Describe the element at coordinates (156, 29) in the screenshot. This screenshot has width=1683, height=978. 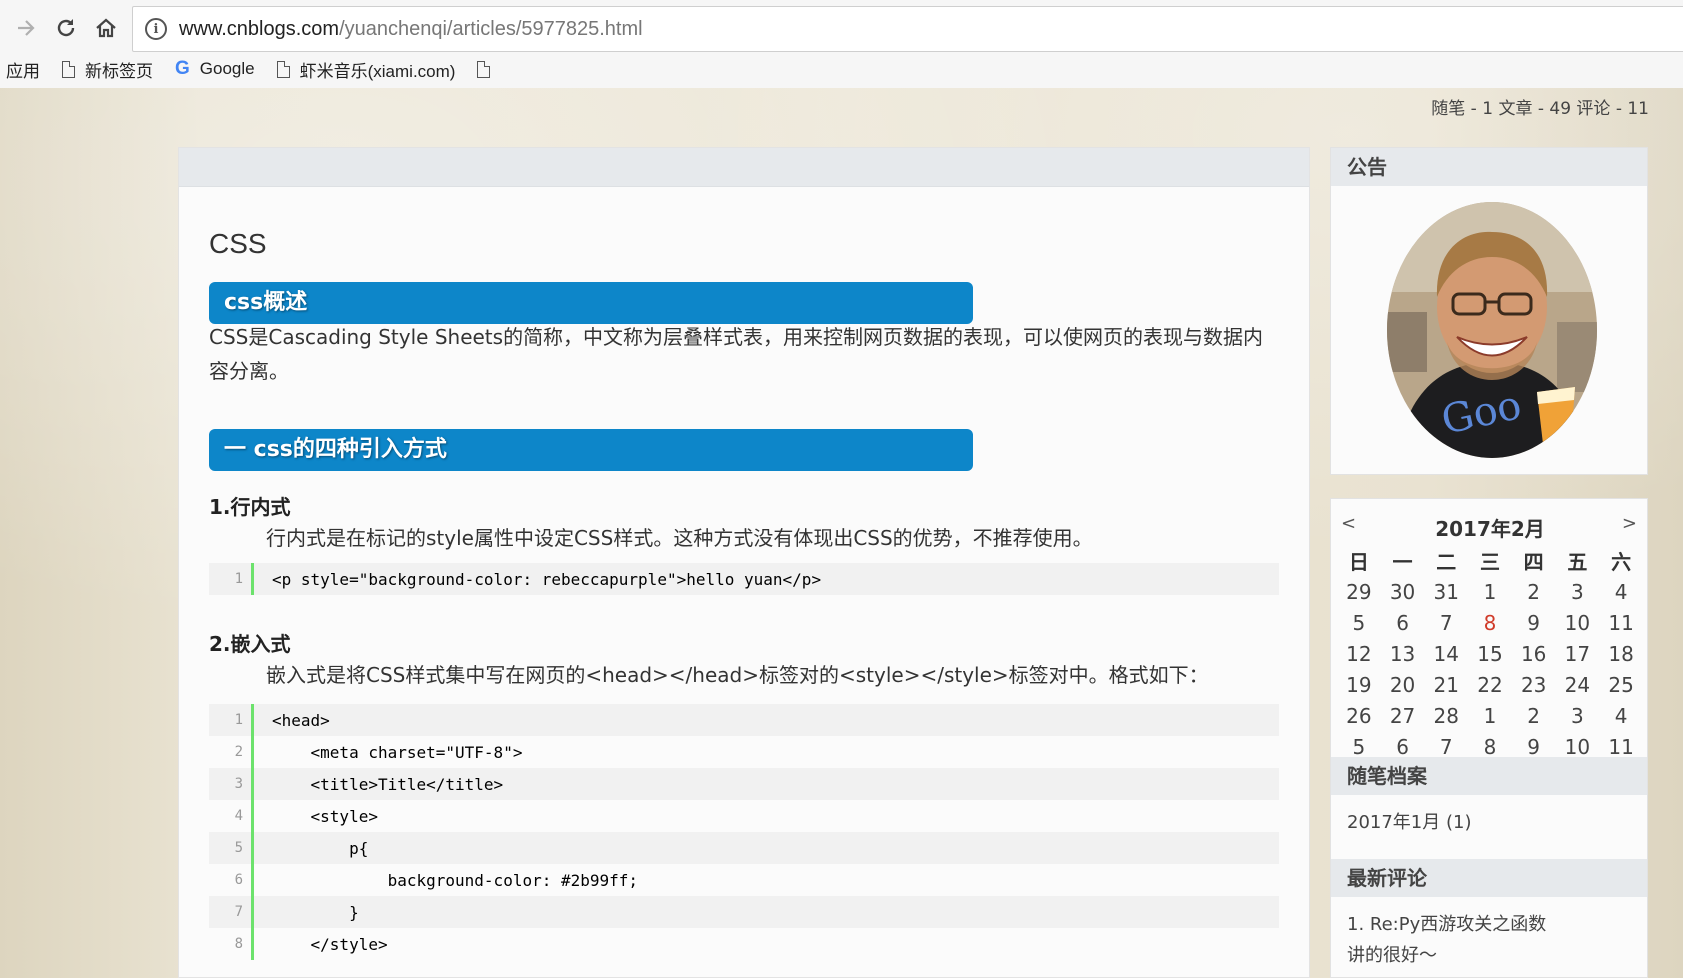
I see `info-icon: i` at that location.